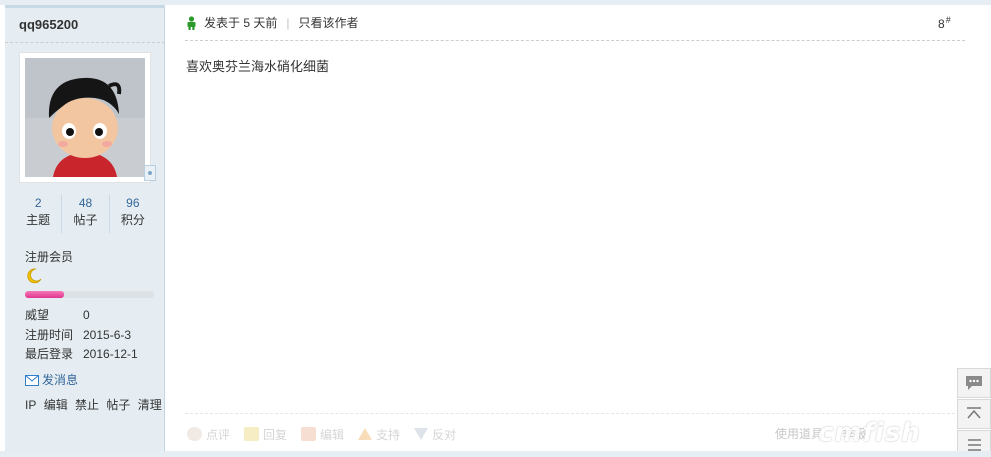 This screenshot has height=457, width=991. I want to click on floor-number: 8#, so click(944, 23).